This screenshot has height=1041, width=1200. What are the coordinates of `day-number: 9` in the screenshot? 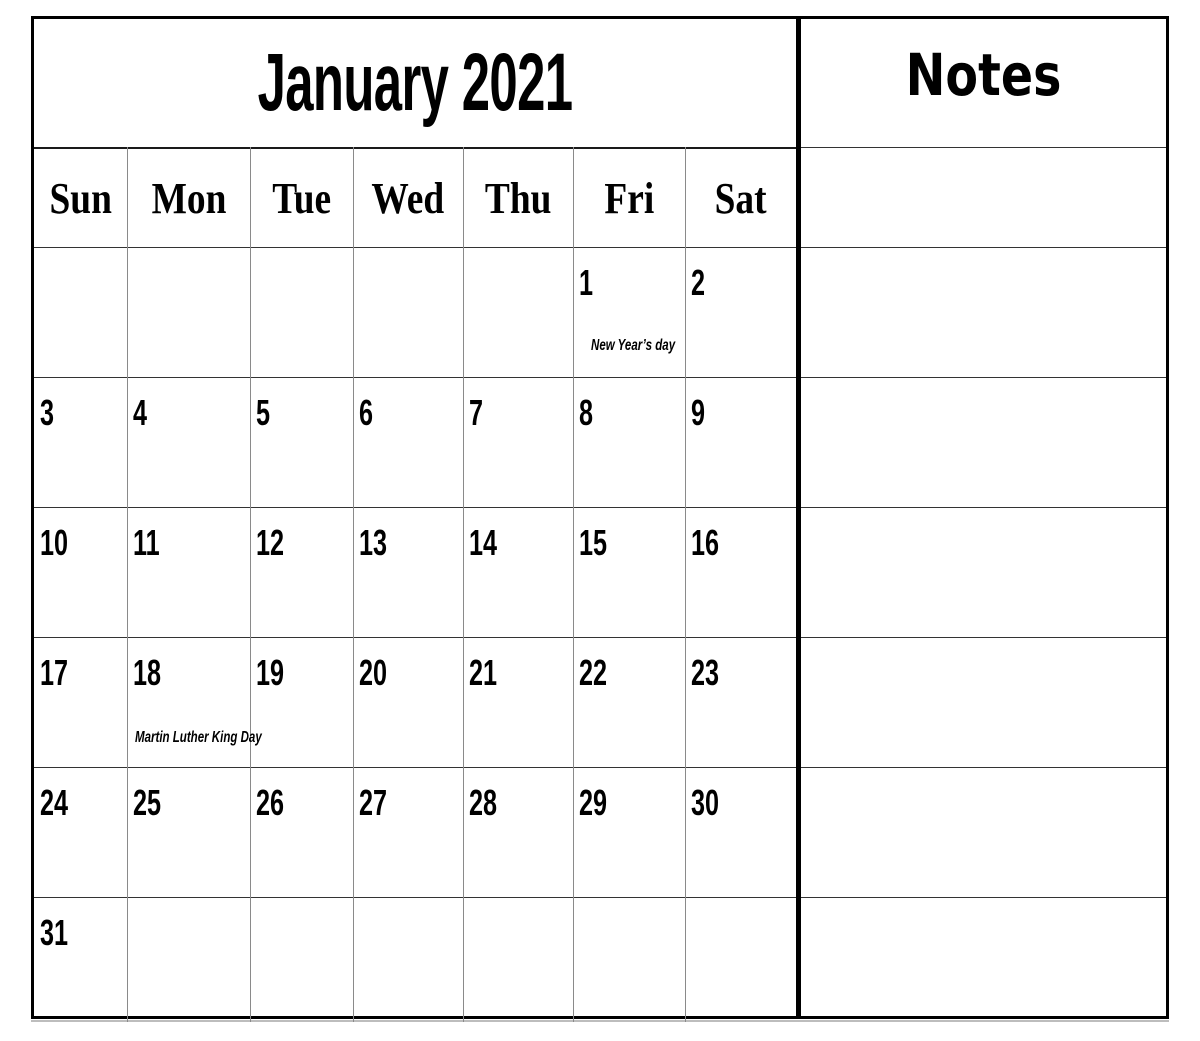 It's located at (698, 412).